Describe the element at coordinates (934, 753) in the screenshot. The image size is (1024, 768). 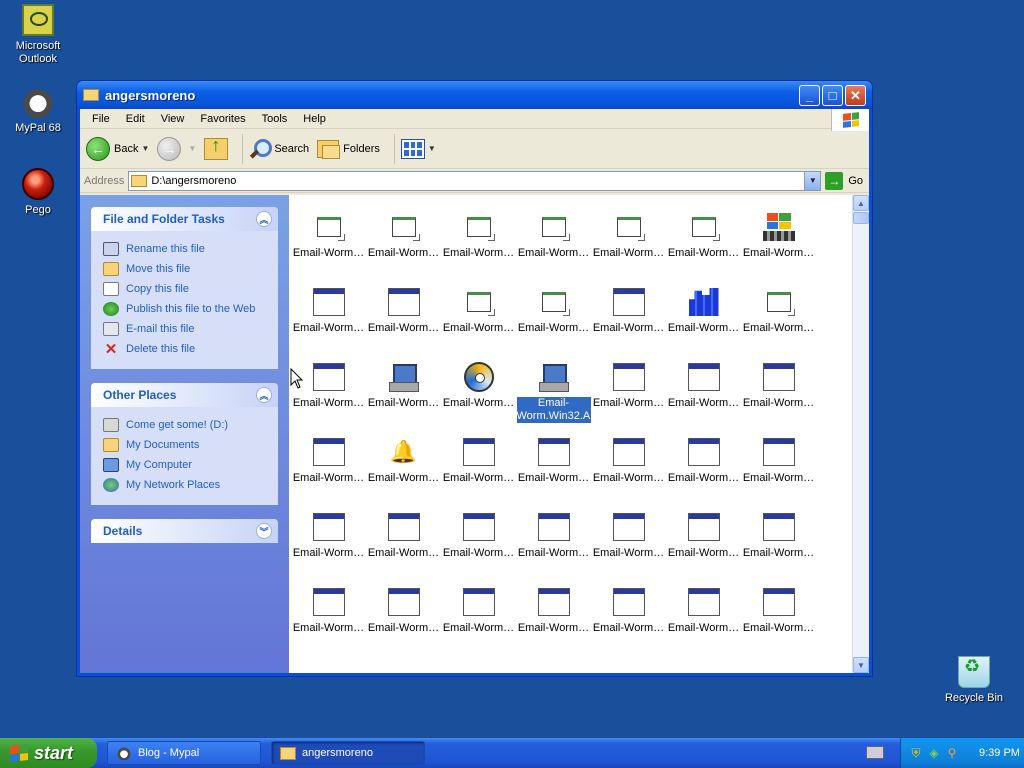
I see `network-icon: ◈` at that location.